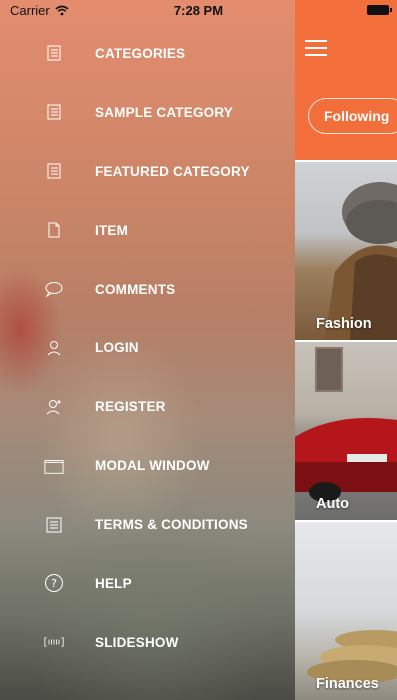 The image size is (397, 700). What do you see at coordinates (54, 525) in the screenshot?
I see `checklist-icon` at bounding box center [54, 525].